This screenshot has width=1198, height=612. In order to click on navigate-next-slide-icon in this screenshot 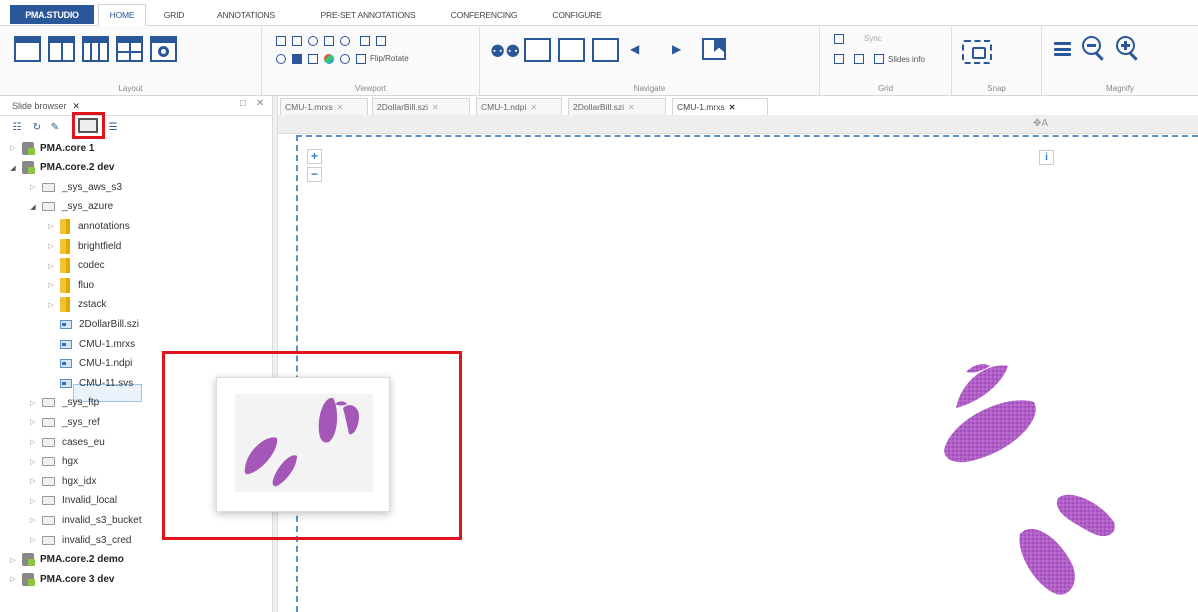, I will do `click(605, 50)`.